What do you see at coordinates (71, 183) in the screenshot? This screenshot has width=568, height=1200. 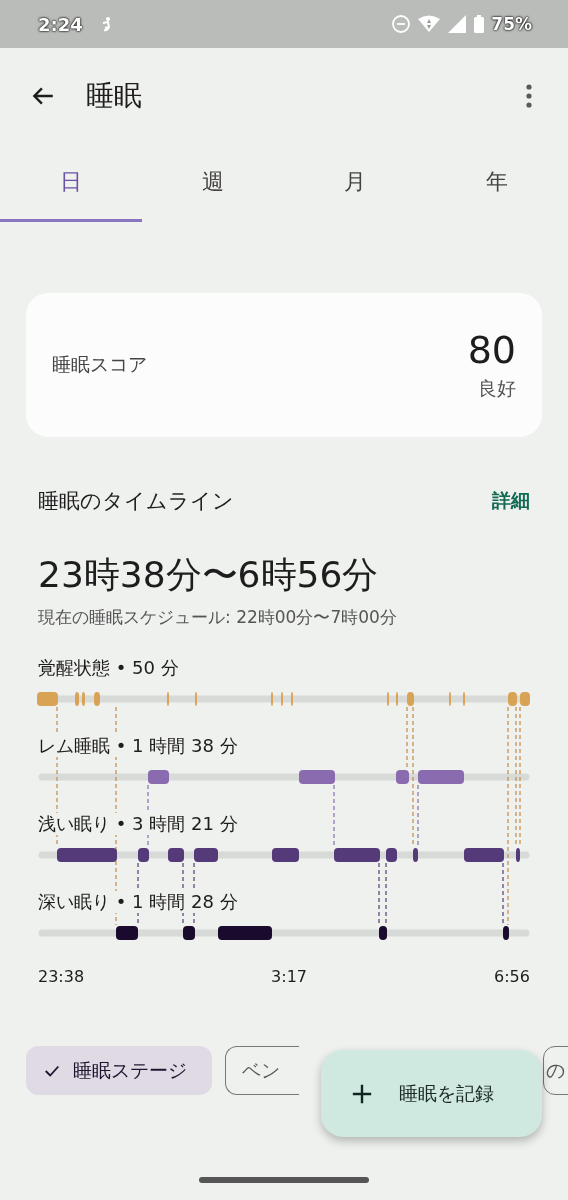 I see `tab: 日` at bounding box center [71, 183].